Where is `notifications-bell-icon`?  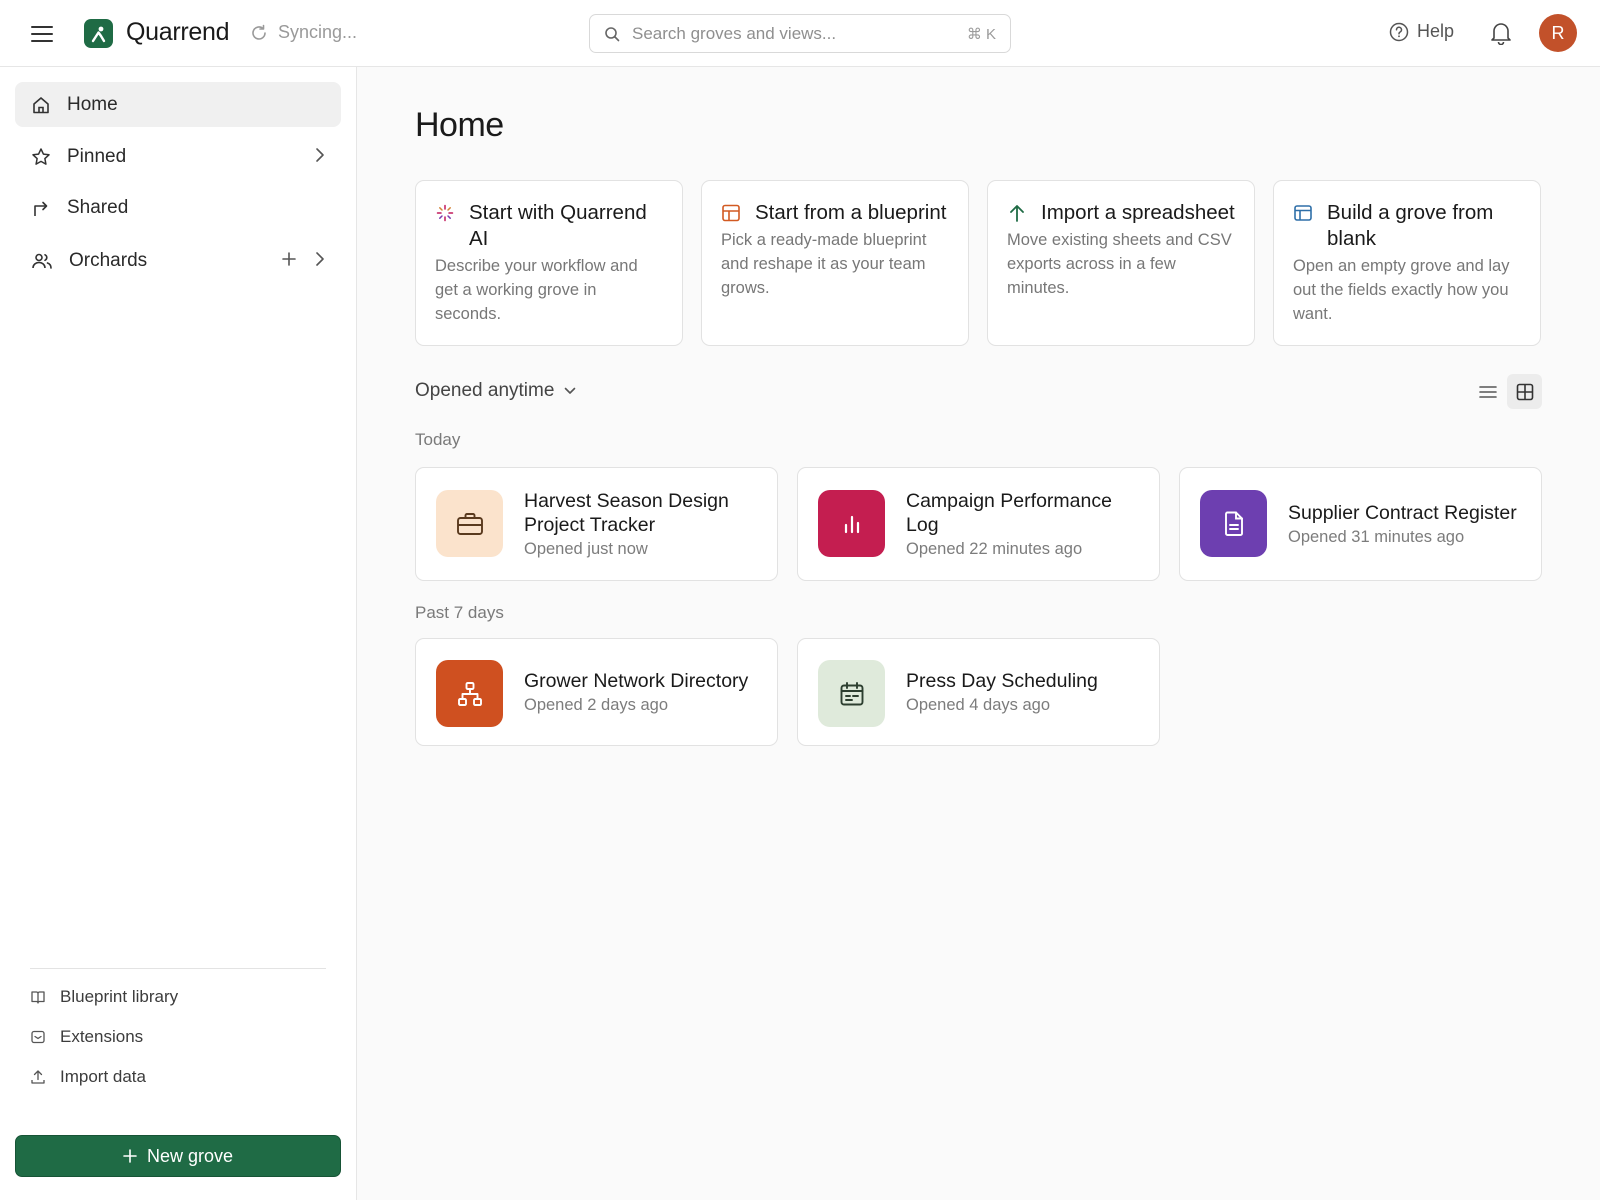 notifications-bell-icon is located at coordinates (1501, 33).